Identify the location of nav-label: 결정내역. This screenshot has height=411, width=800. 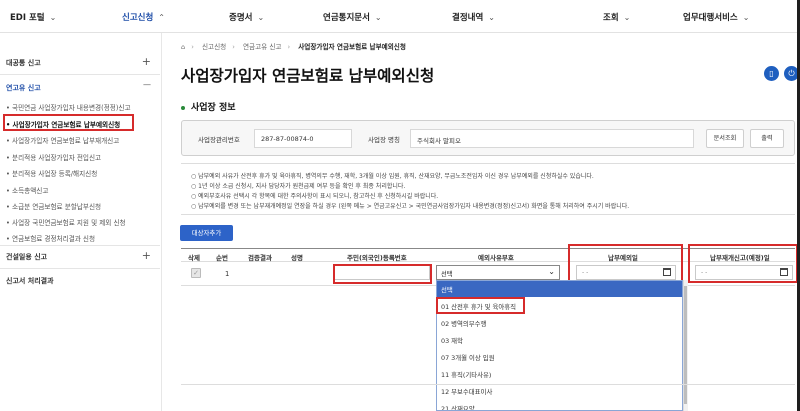
(468, 18).